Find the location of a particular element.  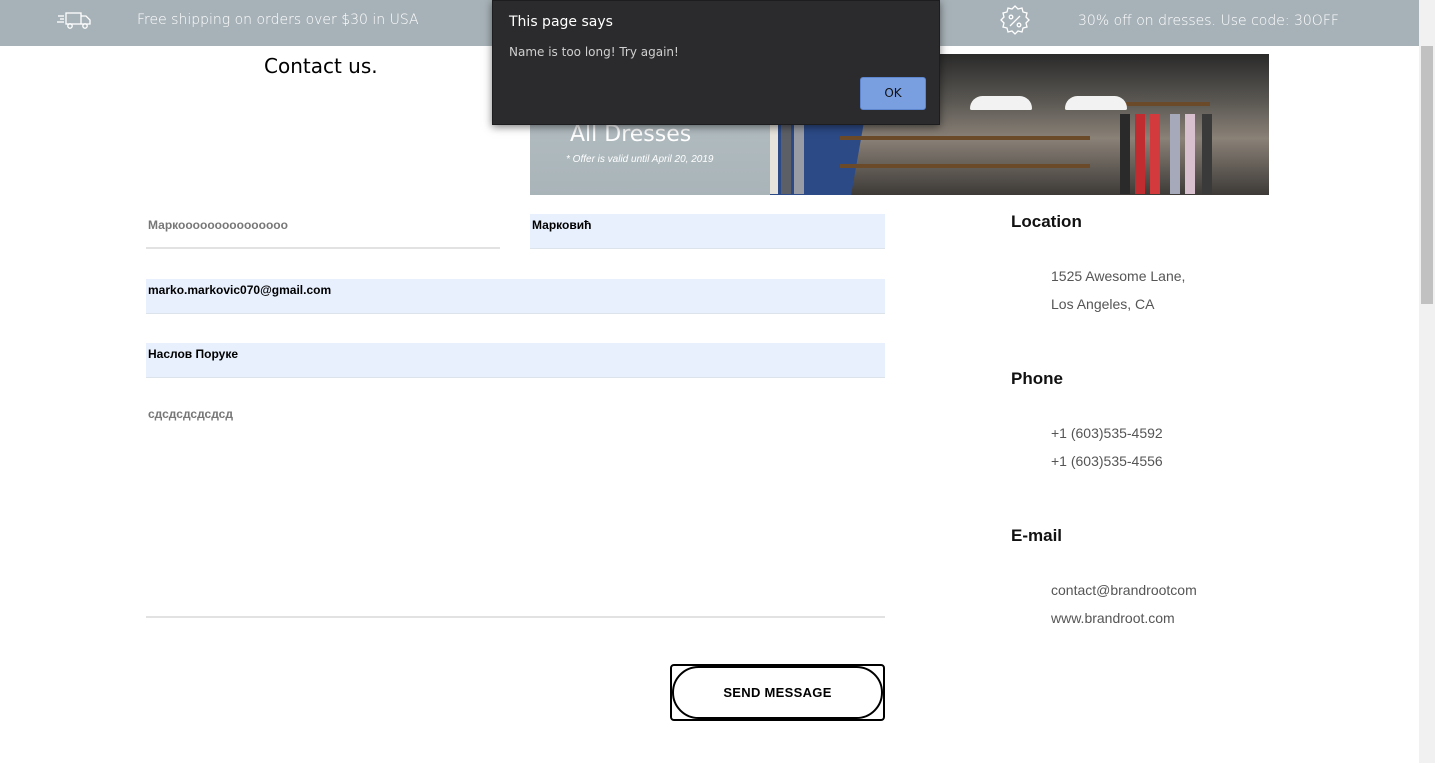

banner-headline: All Dresses is located at coordinates (631, 134).